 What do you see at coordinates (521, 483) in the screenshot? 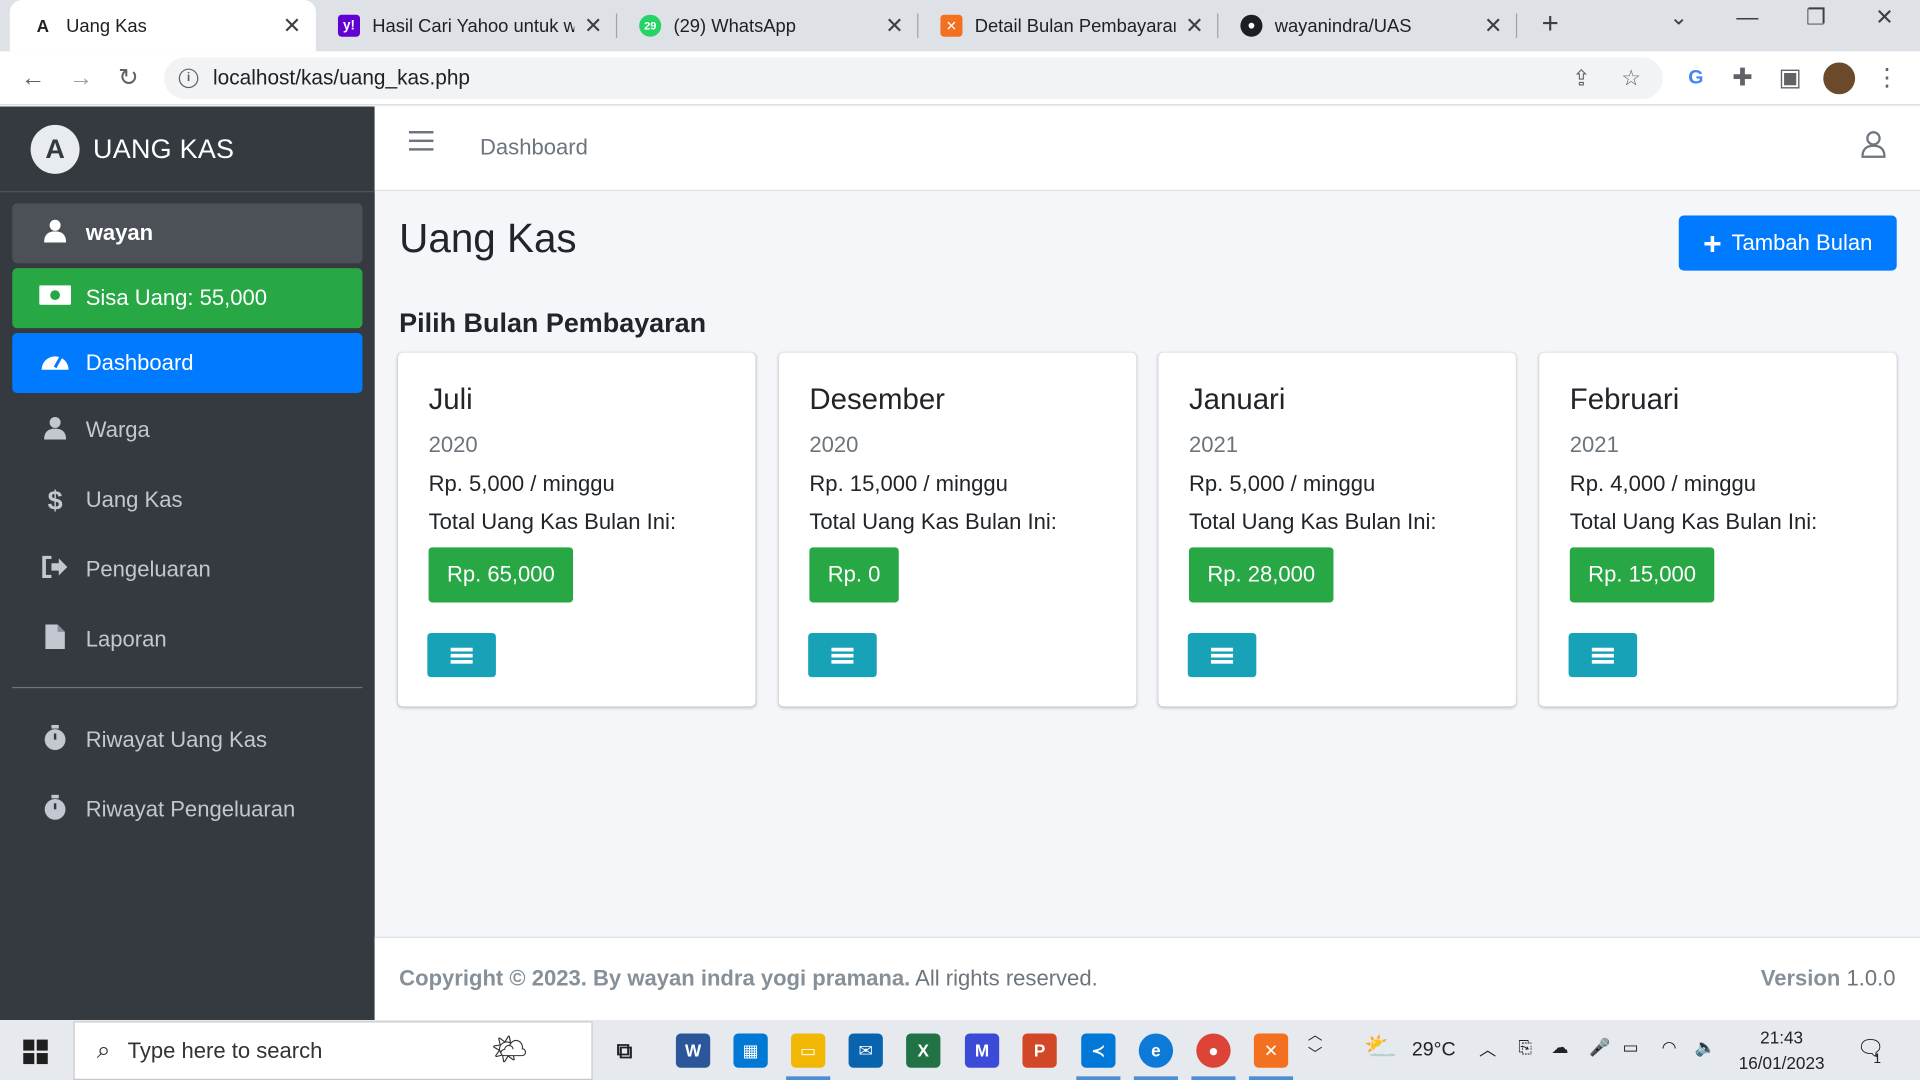
I see `card-rate: Rp. 5,000 / minggu` at bounding box center [521, 483].